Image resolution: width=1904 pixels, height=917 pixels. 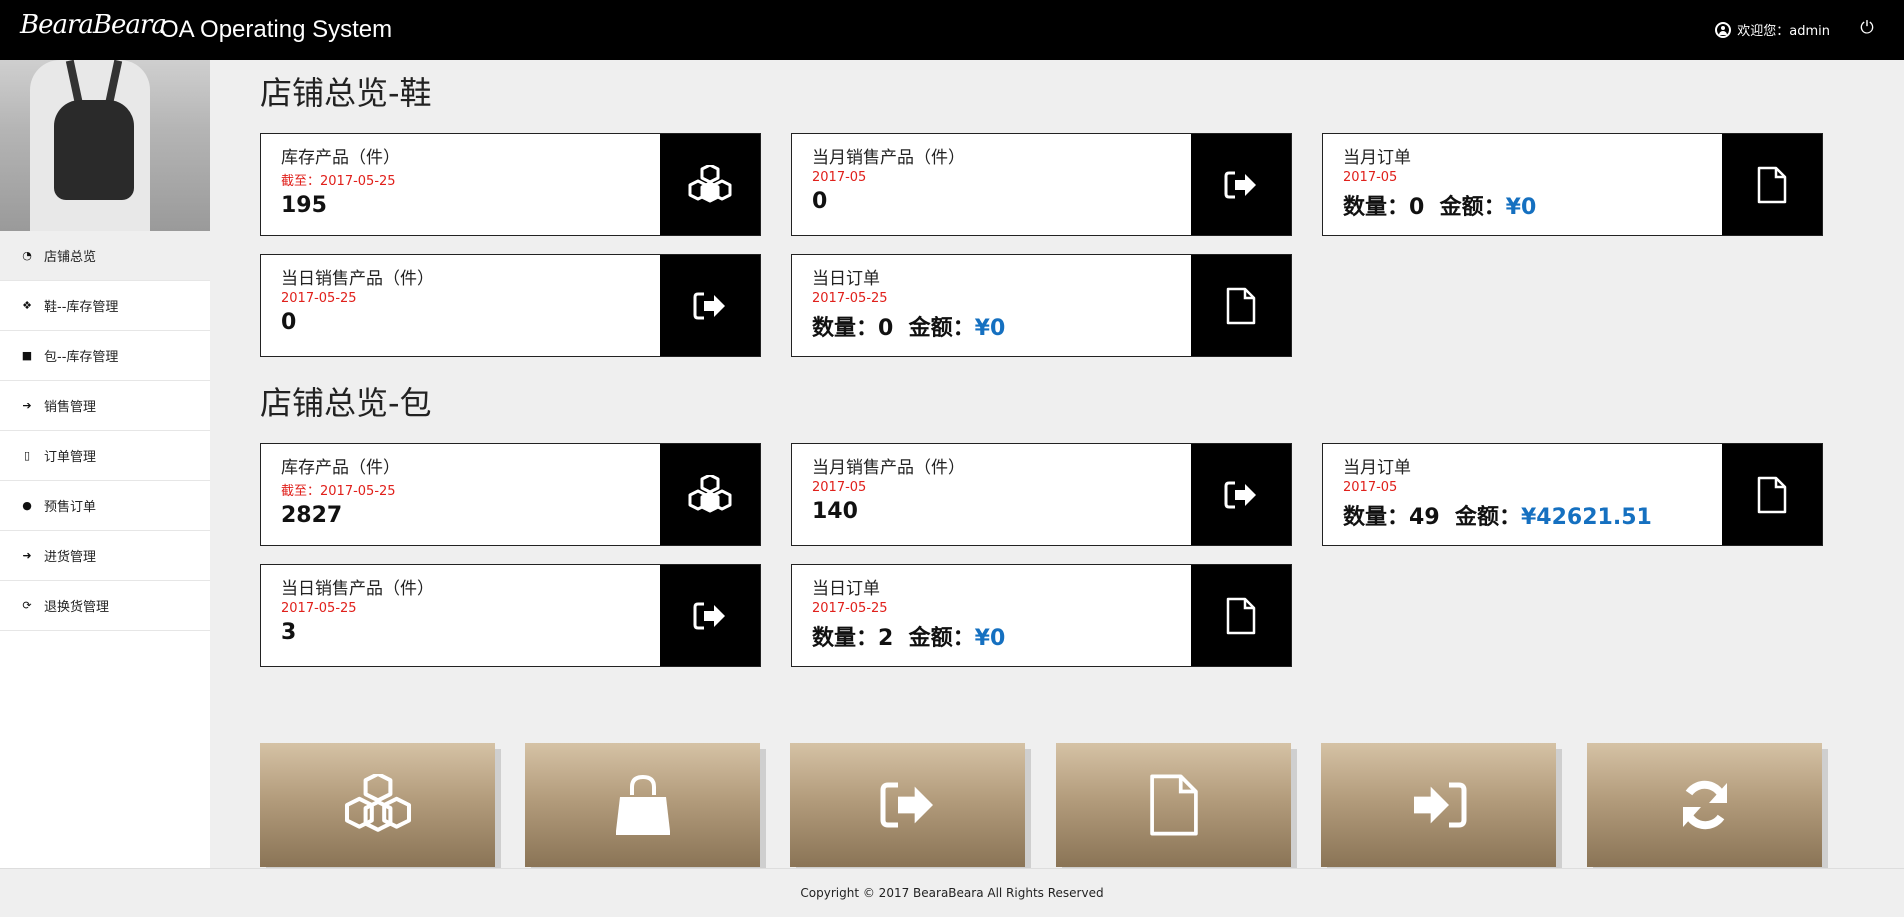 What do you see at coordinates (1783, 31) in the screenshot?
I see `welcome-text: 欢迎您：admin` at bounding box center [1783, 31].